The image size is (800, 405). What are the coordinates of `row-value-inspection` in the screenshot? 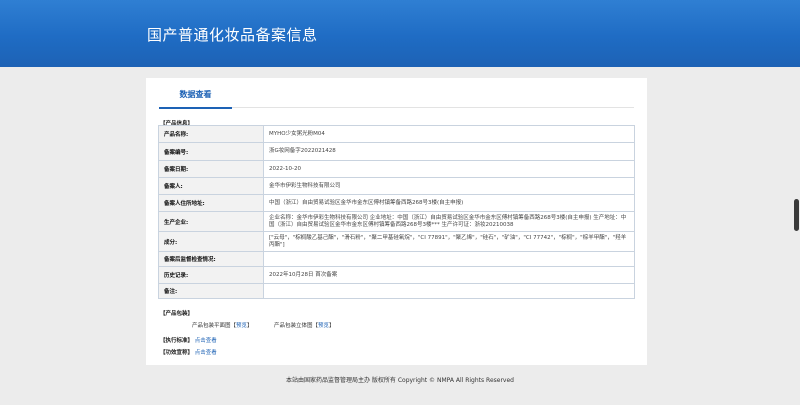 It's located at (449, 259).